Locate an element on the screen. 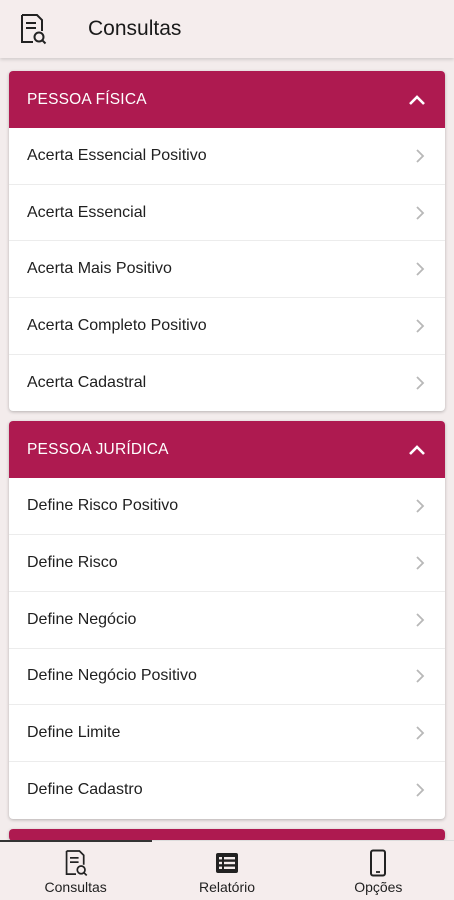 The height and width of the screenshot is (900, 454). list-item: Define Negócio is located at coordinates (227, 620).